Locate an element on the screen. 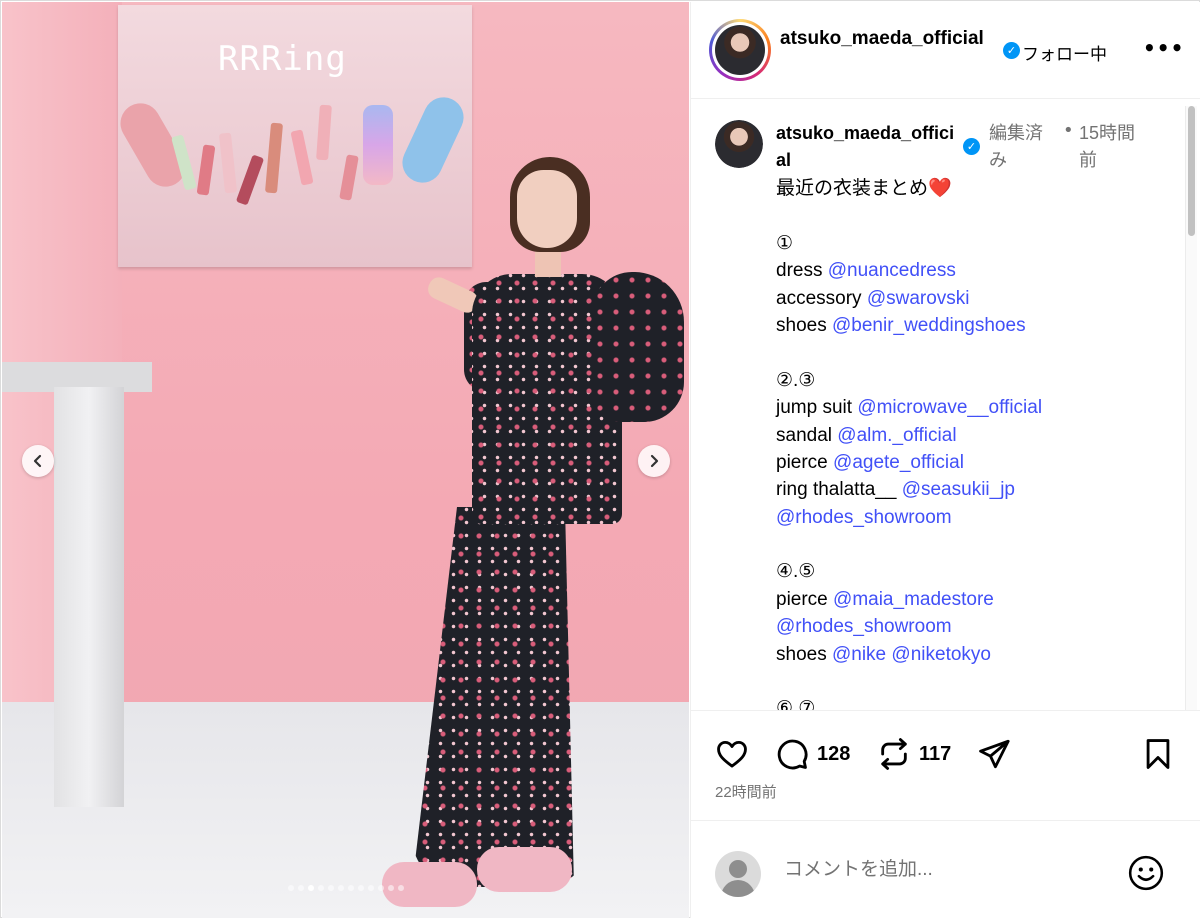 The width and height of the screenshot is (1200, 918). caption-text: sandal is located at coordinates (807, 435).